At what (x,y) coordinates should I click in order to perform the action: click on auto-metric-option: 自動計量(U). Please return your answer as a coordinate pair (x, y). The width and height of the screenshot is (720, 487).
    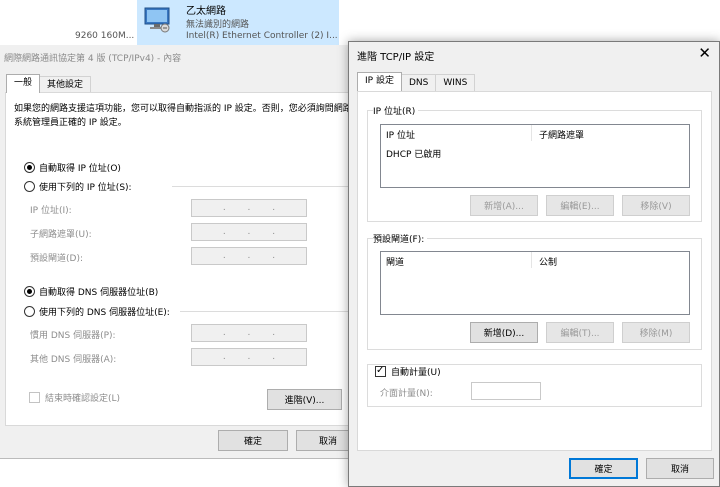
    Looking at the image, I should click on (408, 371).